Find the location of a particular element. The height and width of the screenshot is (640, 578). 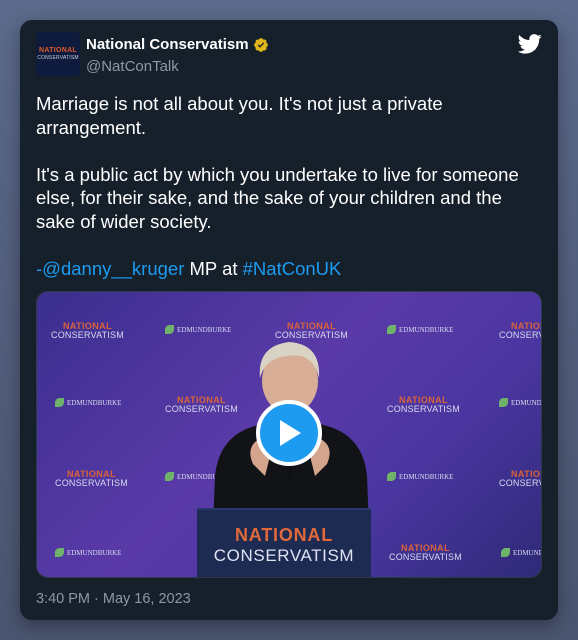

avatar: NATIONAL CONSERVATISM is located at coordinates (58, 54).